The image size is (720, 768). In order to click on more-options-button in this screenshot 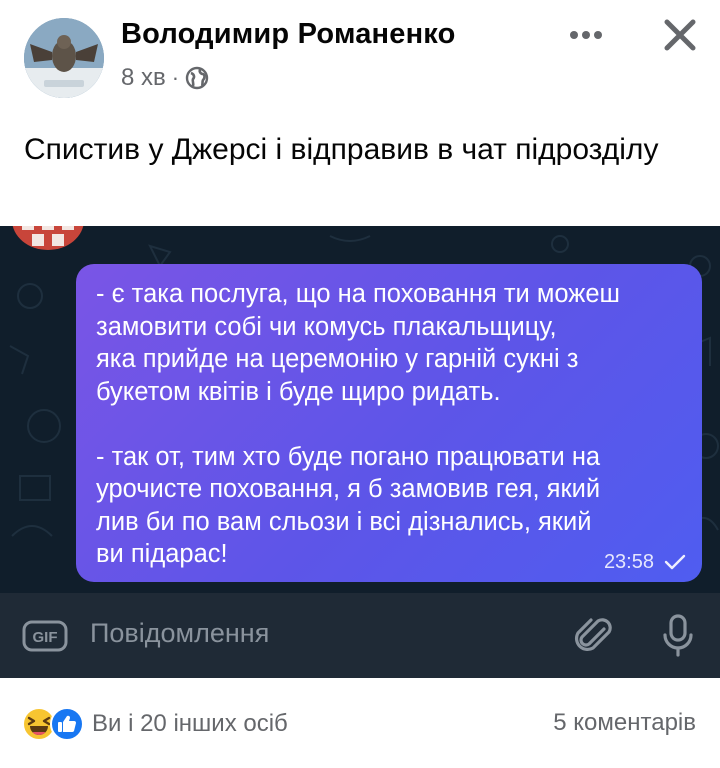, I will do `click(586, 35)`.